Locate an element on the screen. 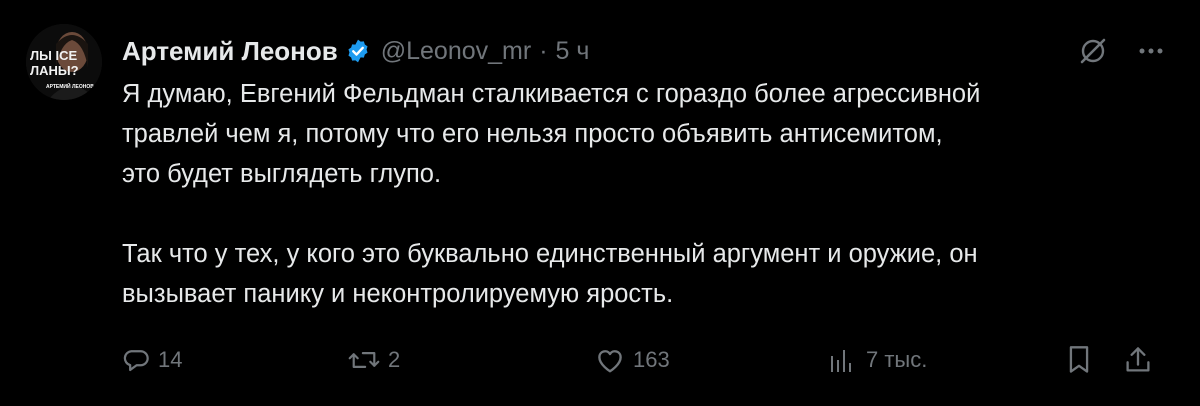 This screenshot has width=1200, height=406. avatar-caption: АРТЕМИЙ ЛЕОНОВ is located at coordinates (70, 86).